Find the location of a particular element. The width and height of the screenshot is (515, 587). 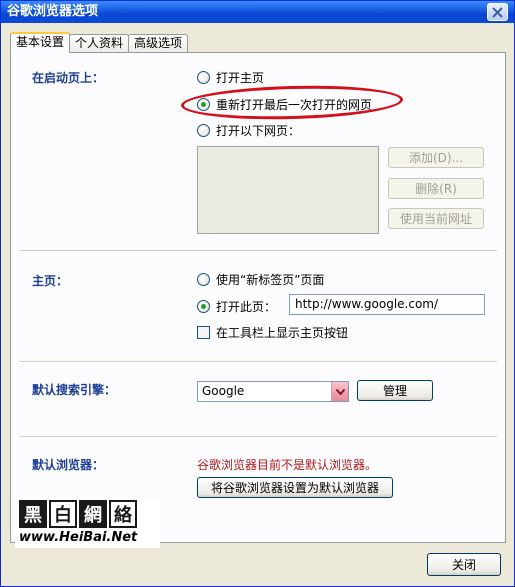

startup-option-homepage: 打开主页 is located at coordinates (230, 77).